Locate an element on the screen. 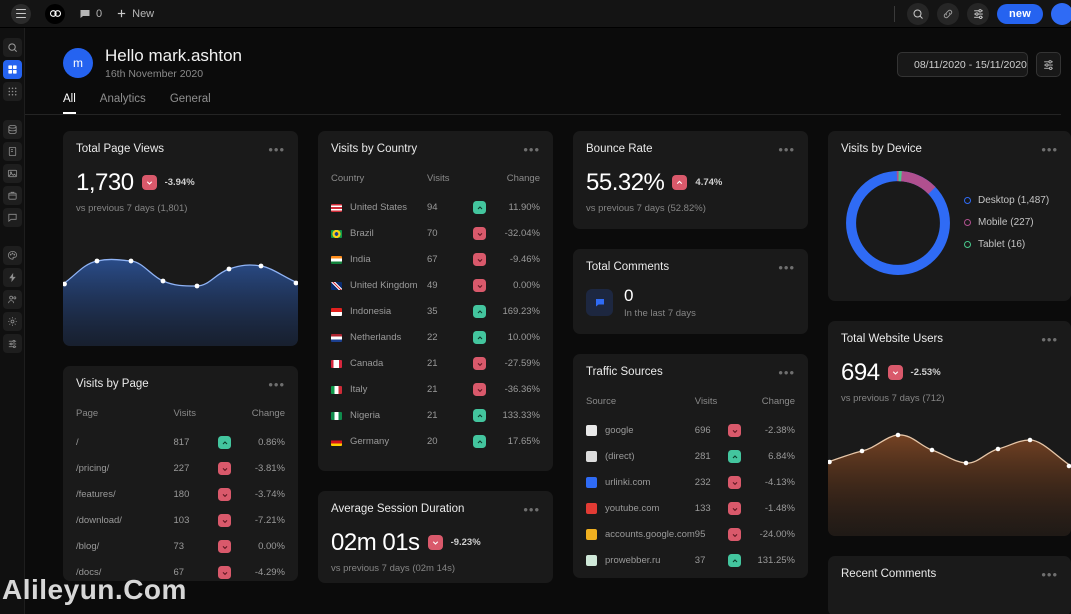  sidebar-item-pages is located at coordinates (12, 151).